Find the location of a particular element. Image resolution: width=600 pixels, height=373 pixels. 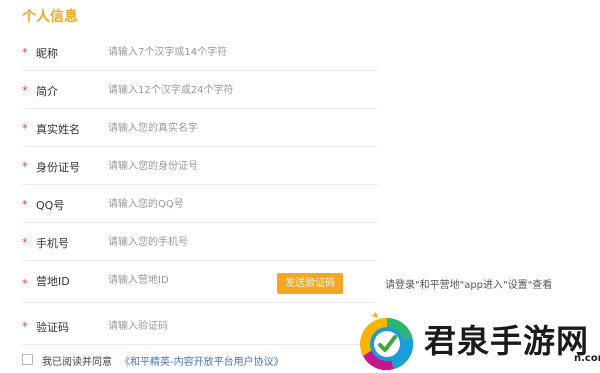

field-row-nickname: * 昵称 is located at coordinates (200, 52).